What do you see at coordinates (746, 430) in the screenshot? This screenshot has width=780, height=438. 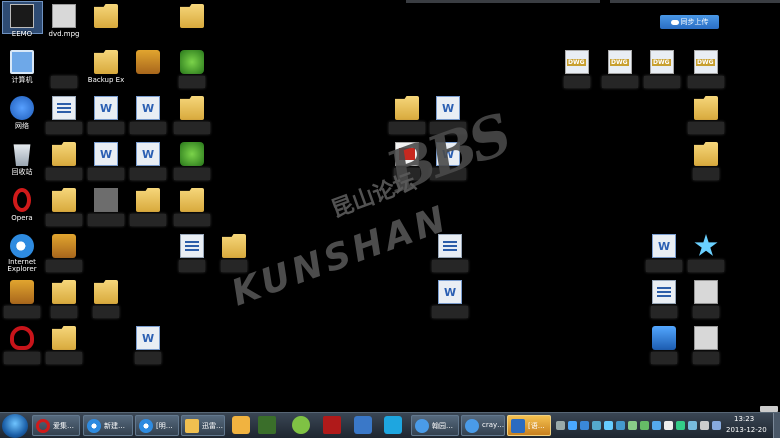 I see `clock-date: 2013-12-20` at bounding box center [746, 430].